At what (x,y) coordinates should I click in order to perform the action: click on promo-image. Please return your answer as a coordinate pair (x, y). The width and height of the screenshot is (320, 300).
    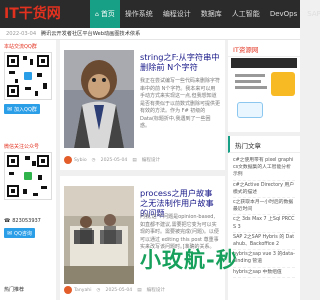
    Looking at the image, I should click on (264, 93).